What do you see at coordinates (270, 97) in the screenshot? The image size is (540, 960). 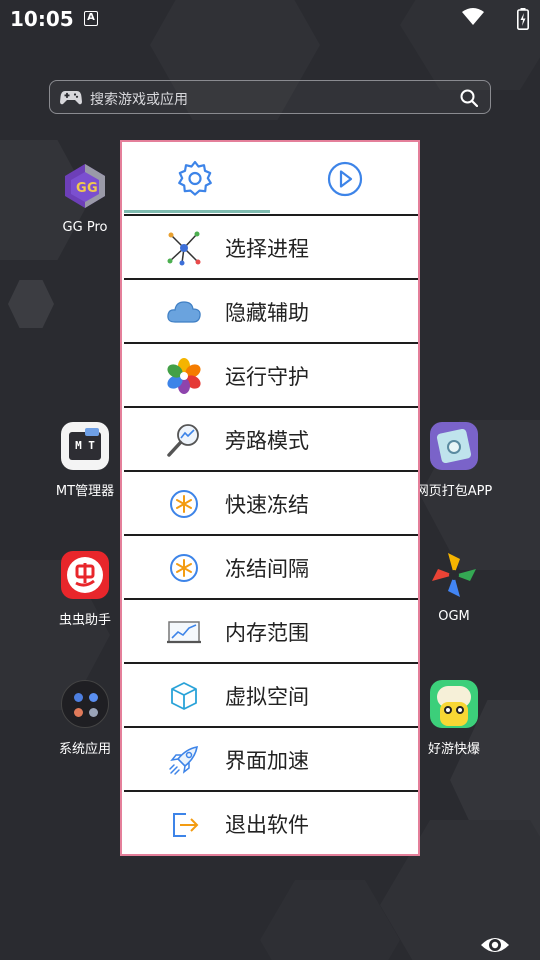 I see `search-bar: 搜索游戏或应用` at bounding box center [270, 97].